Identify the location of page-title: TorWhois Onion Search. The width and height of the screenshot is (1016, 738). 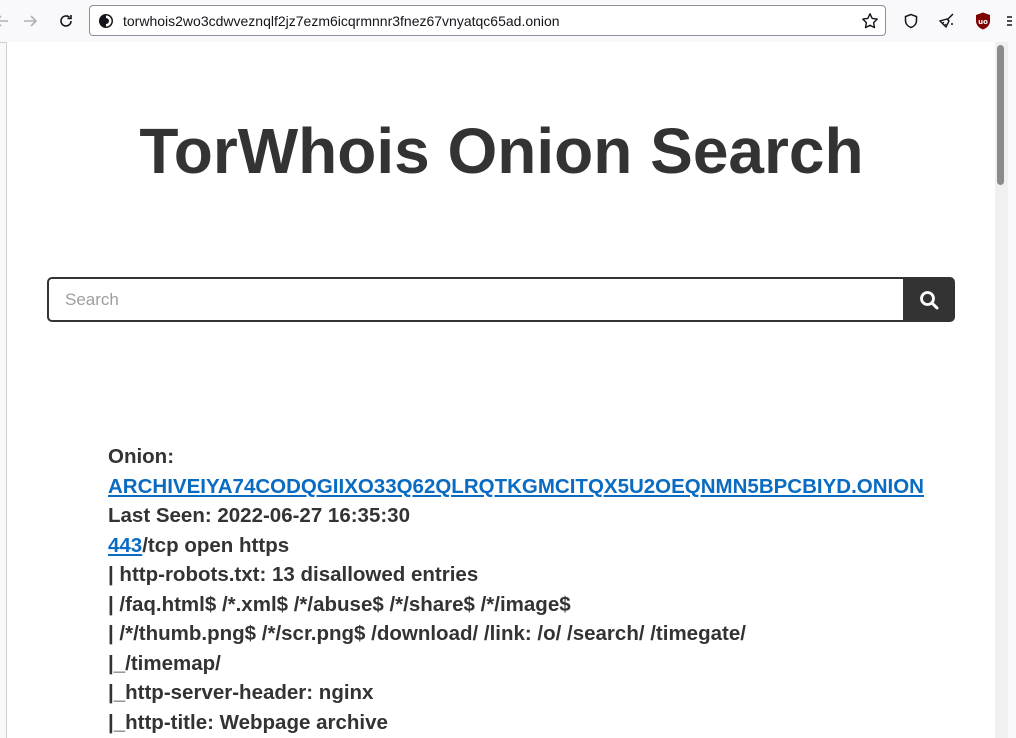
(501, 151).